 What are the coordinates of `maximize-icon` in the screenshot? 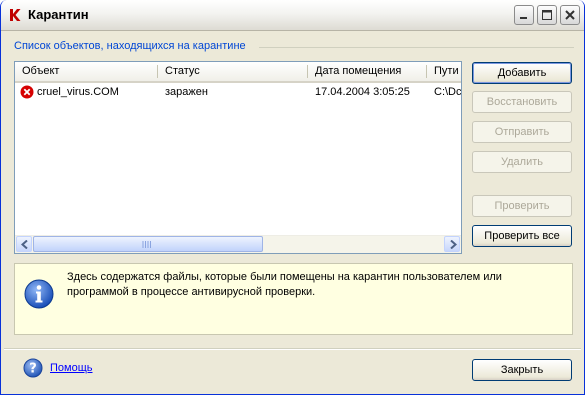 It's located at (547, 15).